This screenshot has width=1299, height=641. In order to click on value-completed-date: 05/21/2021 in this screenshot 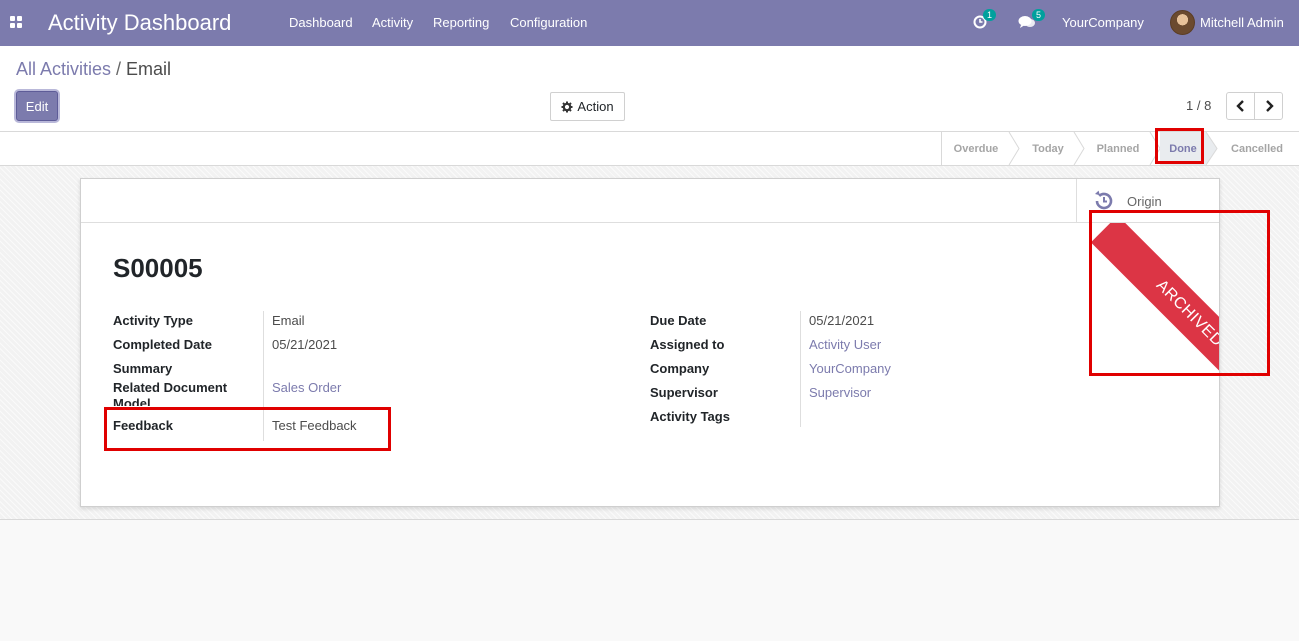, I will do `click(305, 344)`.